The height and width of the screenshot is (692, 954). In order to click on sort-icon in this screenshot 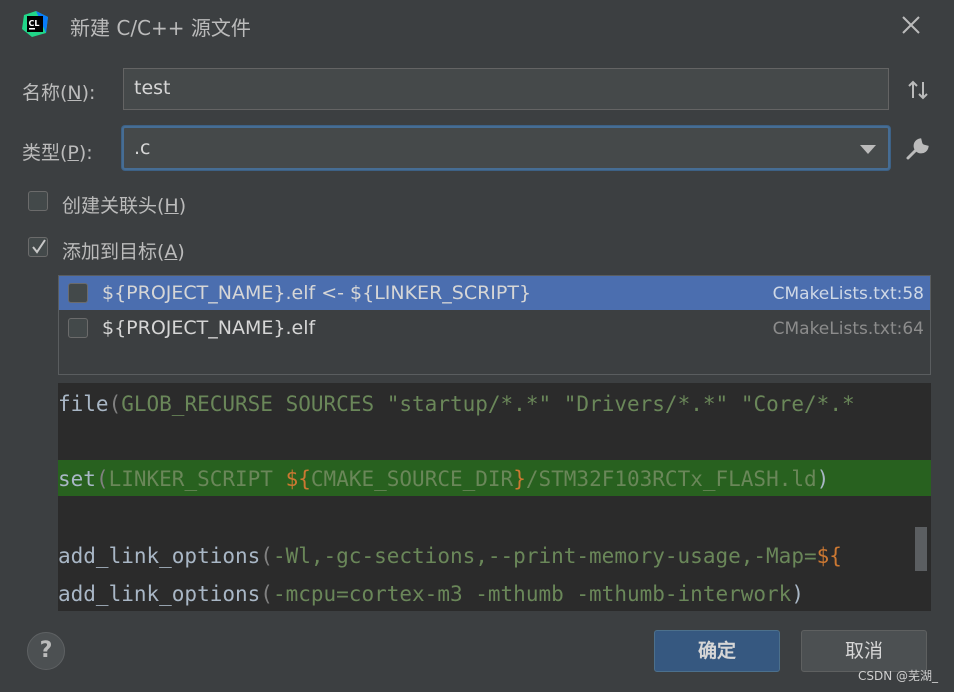, I will do `click(918, 90)`.